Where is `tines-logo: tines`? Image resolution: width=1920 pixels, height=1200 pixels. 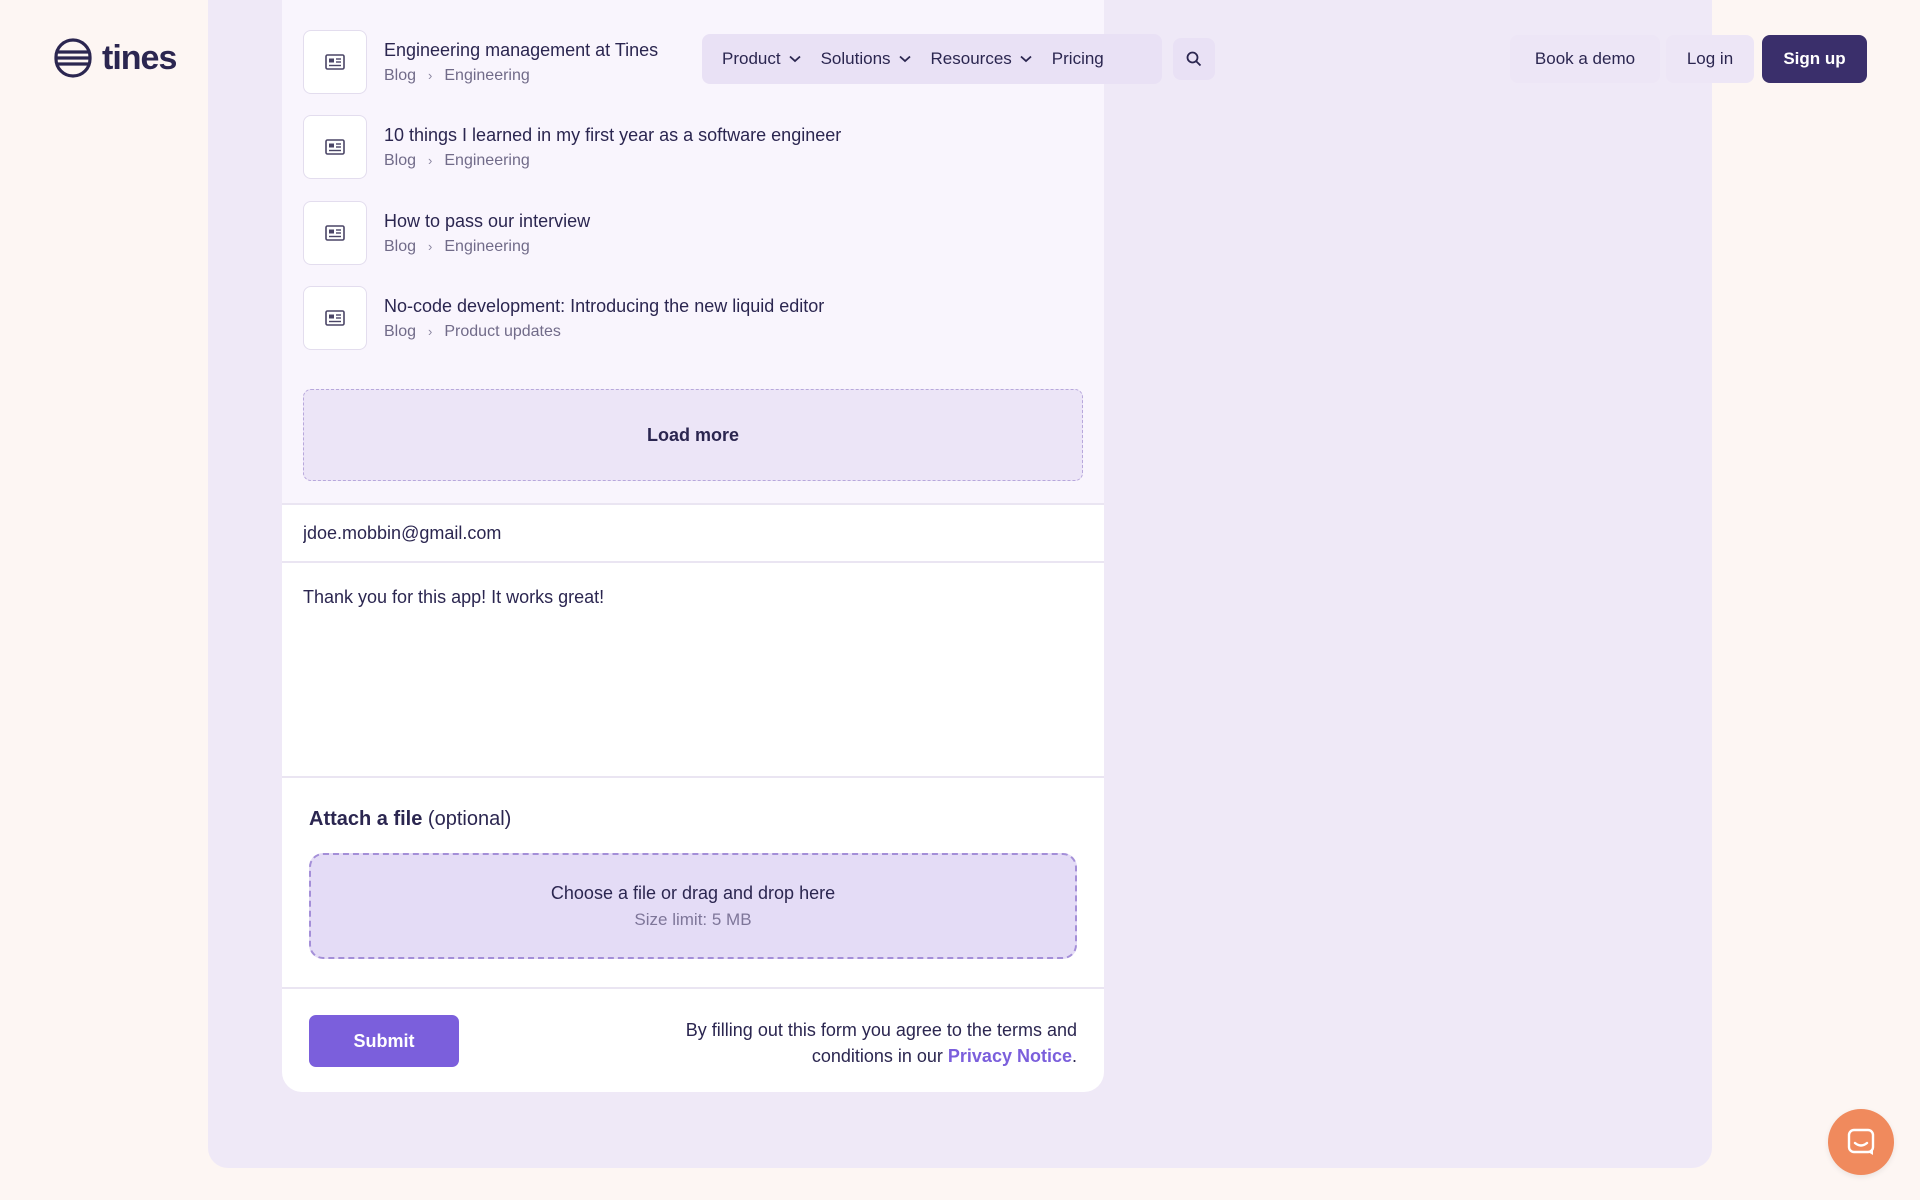 tines-logo: tines is located at coordinates (115, 58).